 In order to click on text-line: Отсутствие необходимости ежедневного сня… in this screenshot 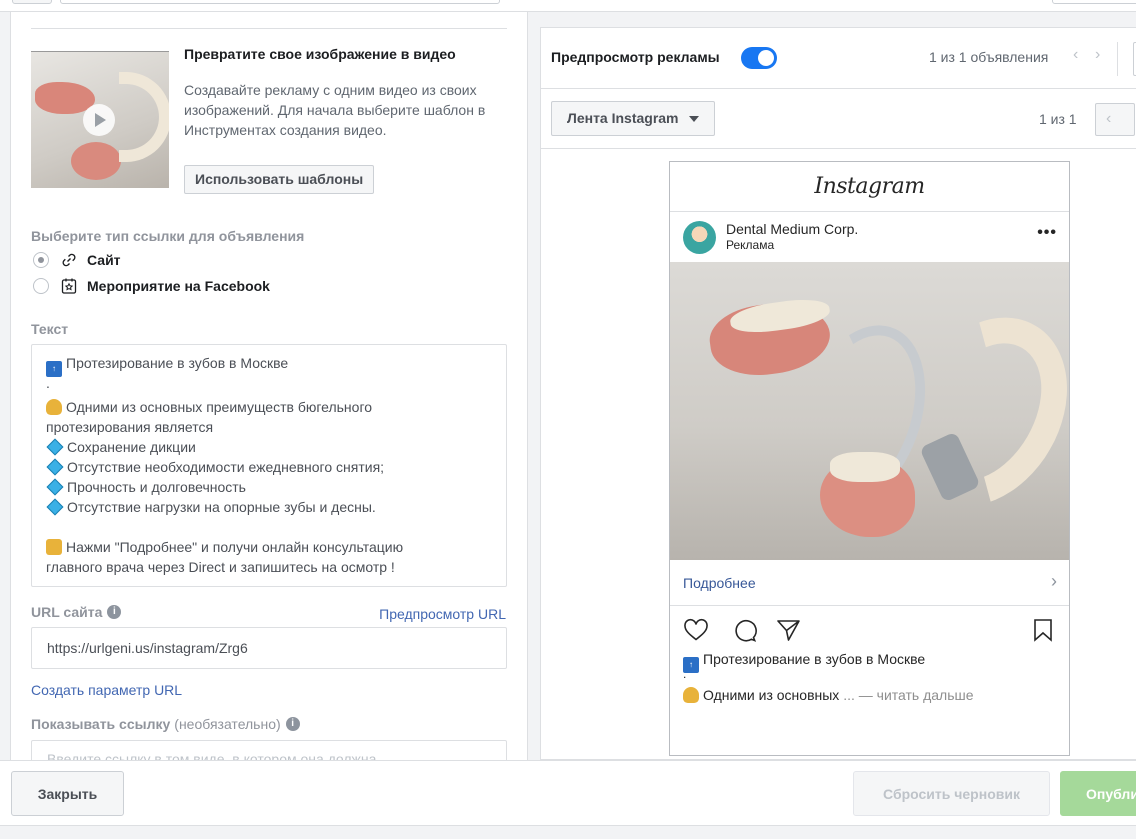, I will do `click(226, 467)`.